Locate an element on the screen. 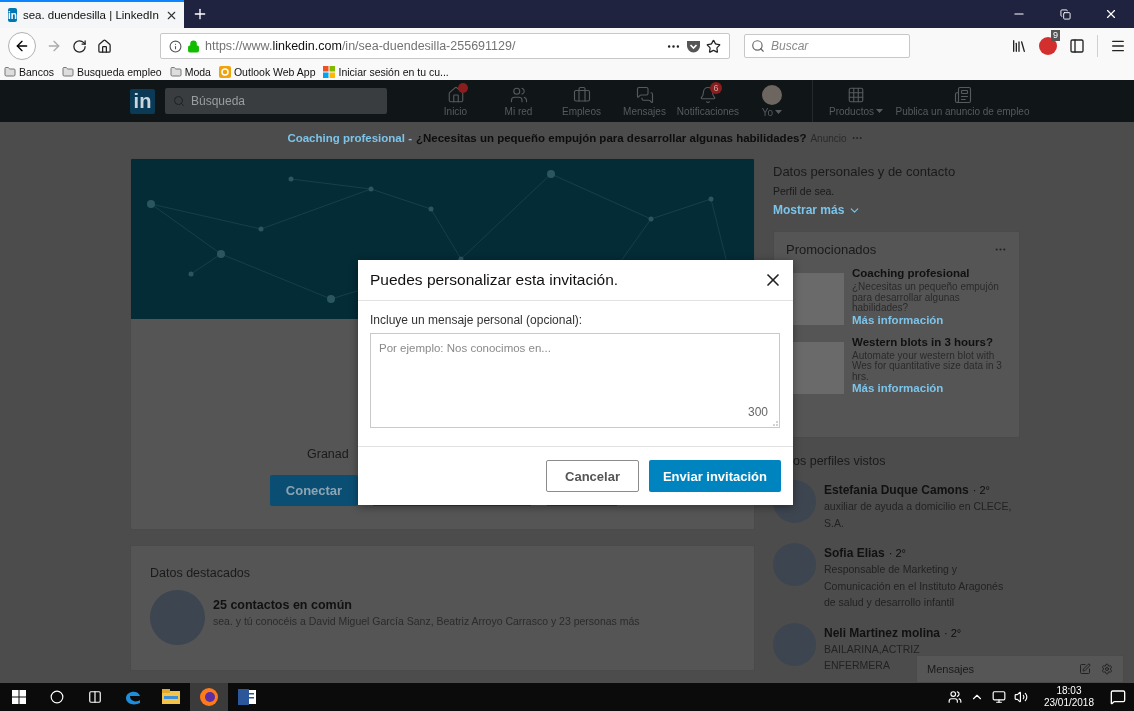  close-icon is located at coordinates (1111, 14).